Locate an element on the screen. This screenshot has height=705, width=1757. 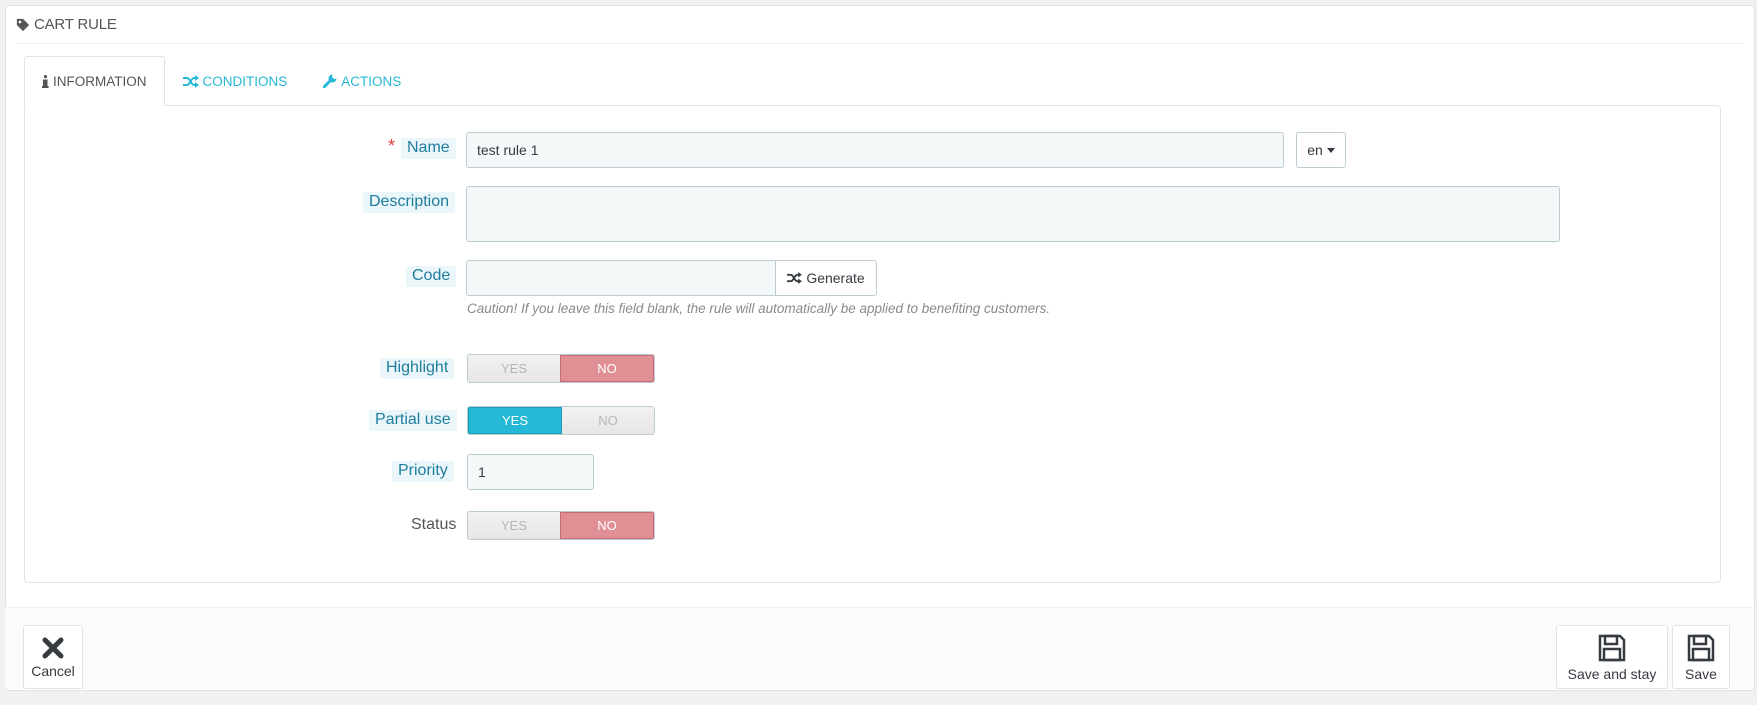
name-label: Name is located at coordinates (428, 148).